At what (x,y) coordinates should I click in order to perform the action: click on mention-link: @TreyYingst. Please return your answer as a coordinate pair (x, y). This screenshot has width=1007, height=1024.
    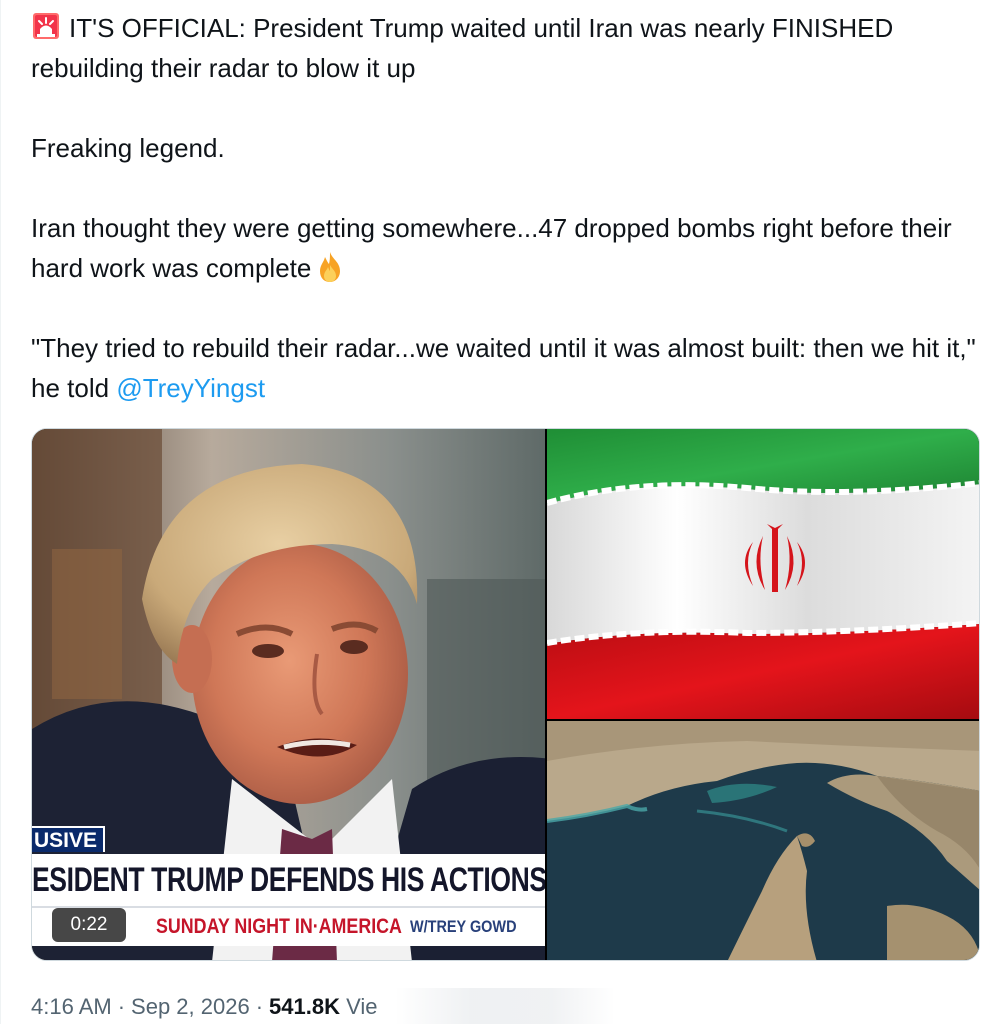
    Looking at the image, I should click on (190, 388).